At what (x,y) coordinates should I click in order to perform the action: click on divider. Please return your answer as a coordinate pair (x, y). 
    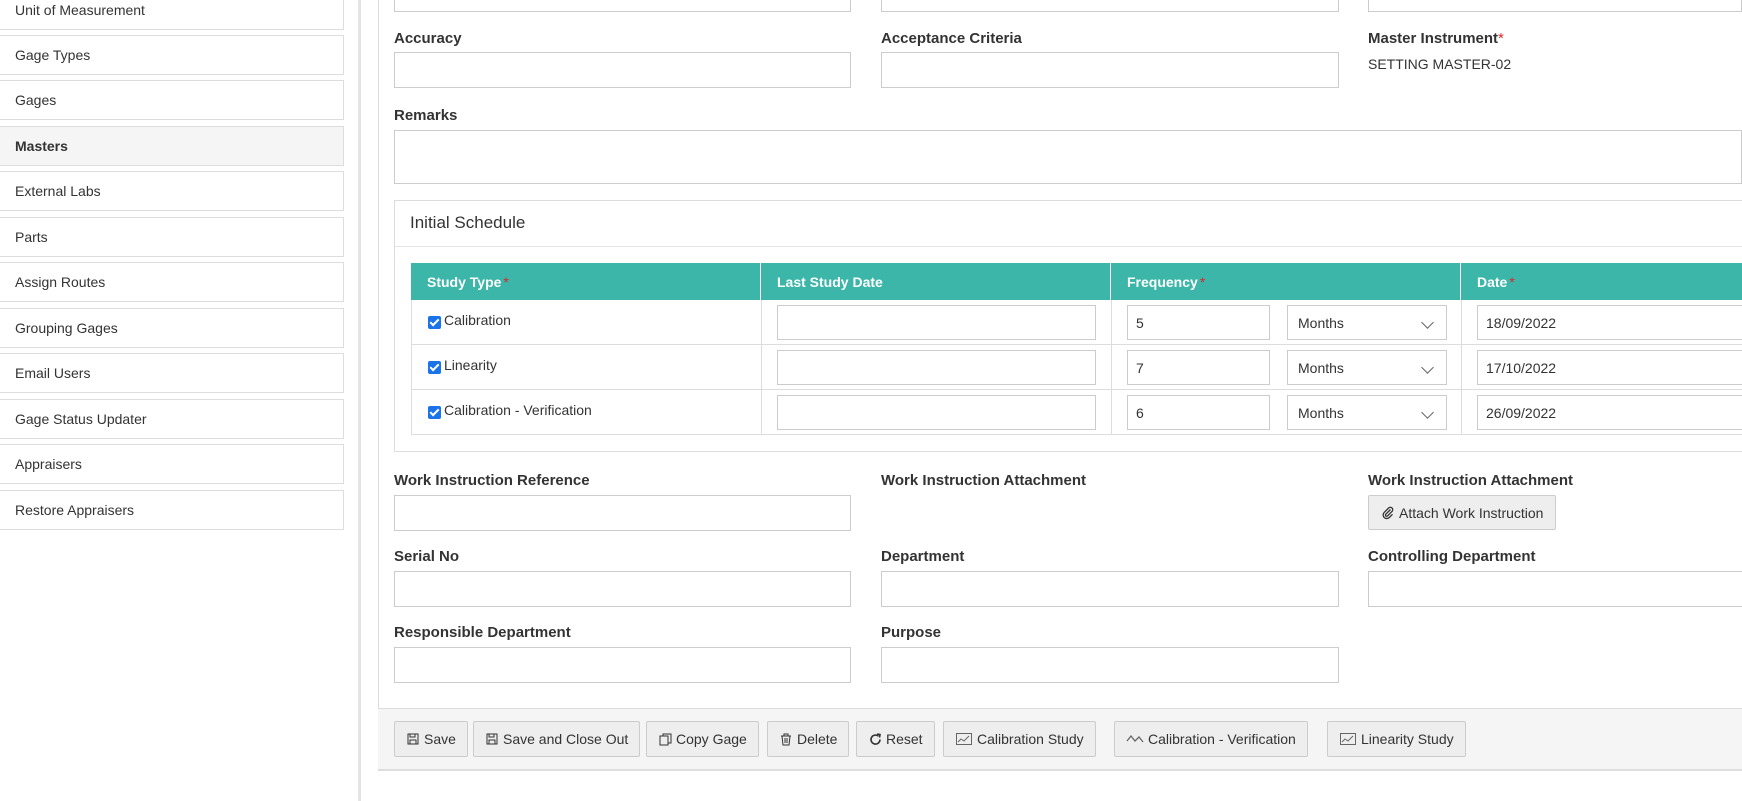
    Looking at the image, I should click on (1068, 246).